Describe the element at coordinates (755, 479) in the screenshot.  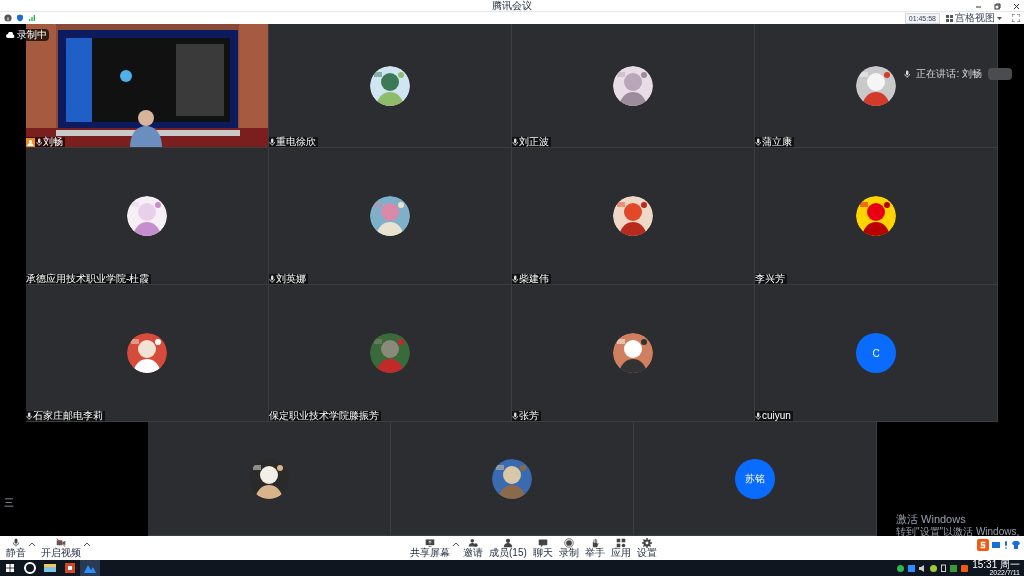
I see `video-tile: 苏铭` at that location.